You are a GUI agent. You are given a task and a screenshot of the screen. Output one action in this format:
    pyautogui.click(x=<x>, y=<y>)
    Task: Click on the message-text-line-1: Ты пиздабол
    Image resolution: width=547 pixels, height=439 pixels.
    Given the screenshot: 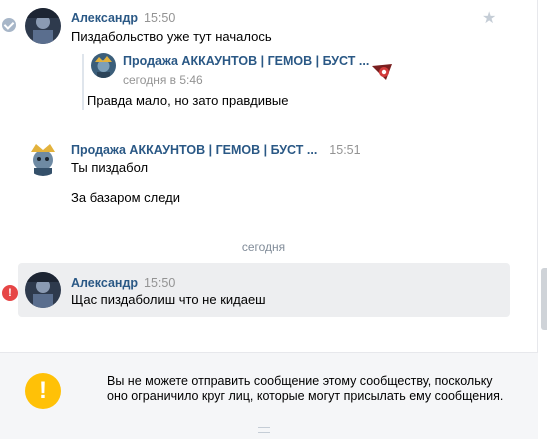 What is the action you would take?
    pyautogui.click(x=110, y=167)
    